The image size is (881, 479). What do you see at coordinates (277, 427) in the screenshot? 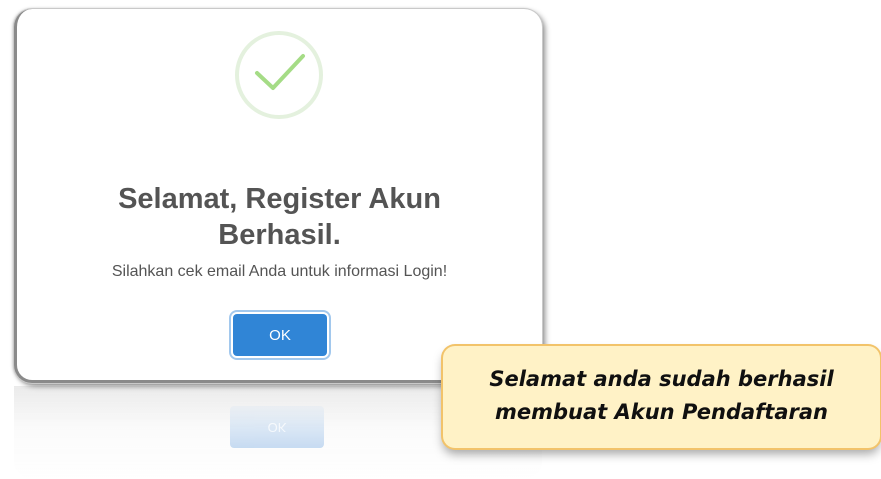
I see `reflection-ok-button: OK` at bounding box center [277, 427].